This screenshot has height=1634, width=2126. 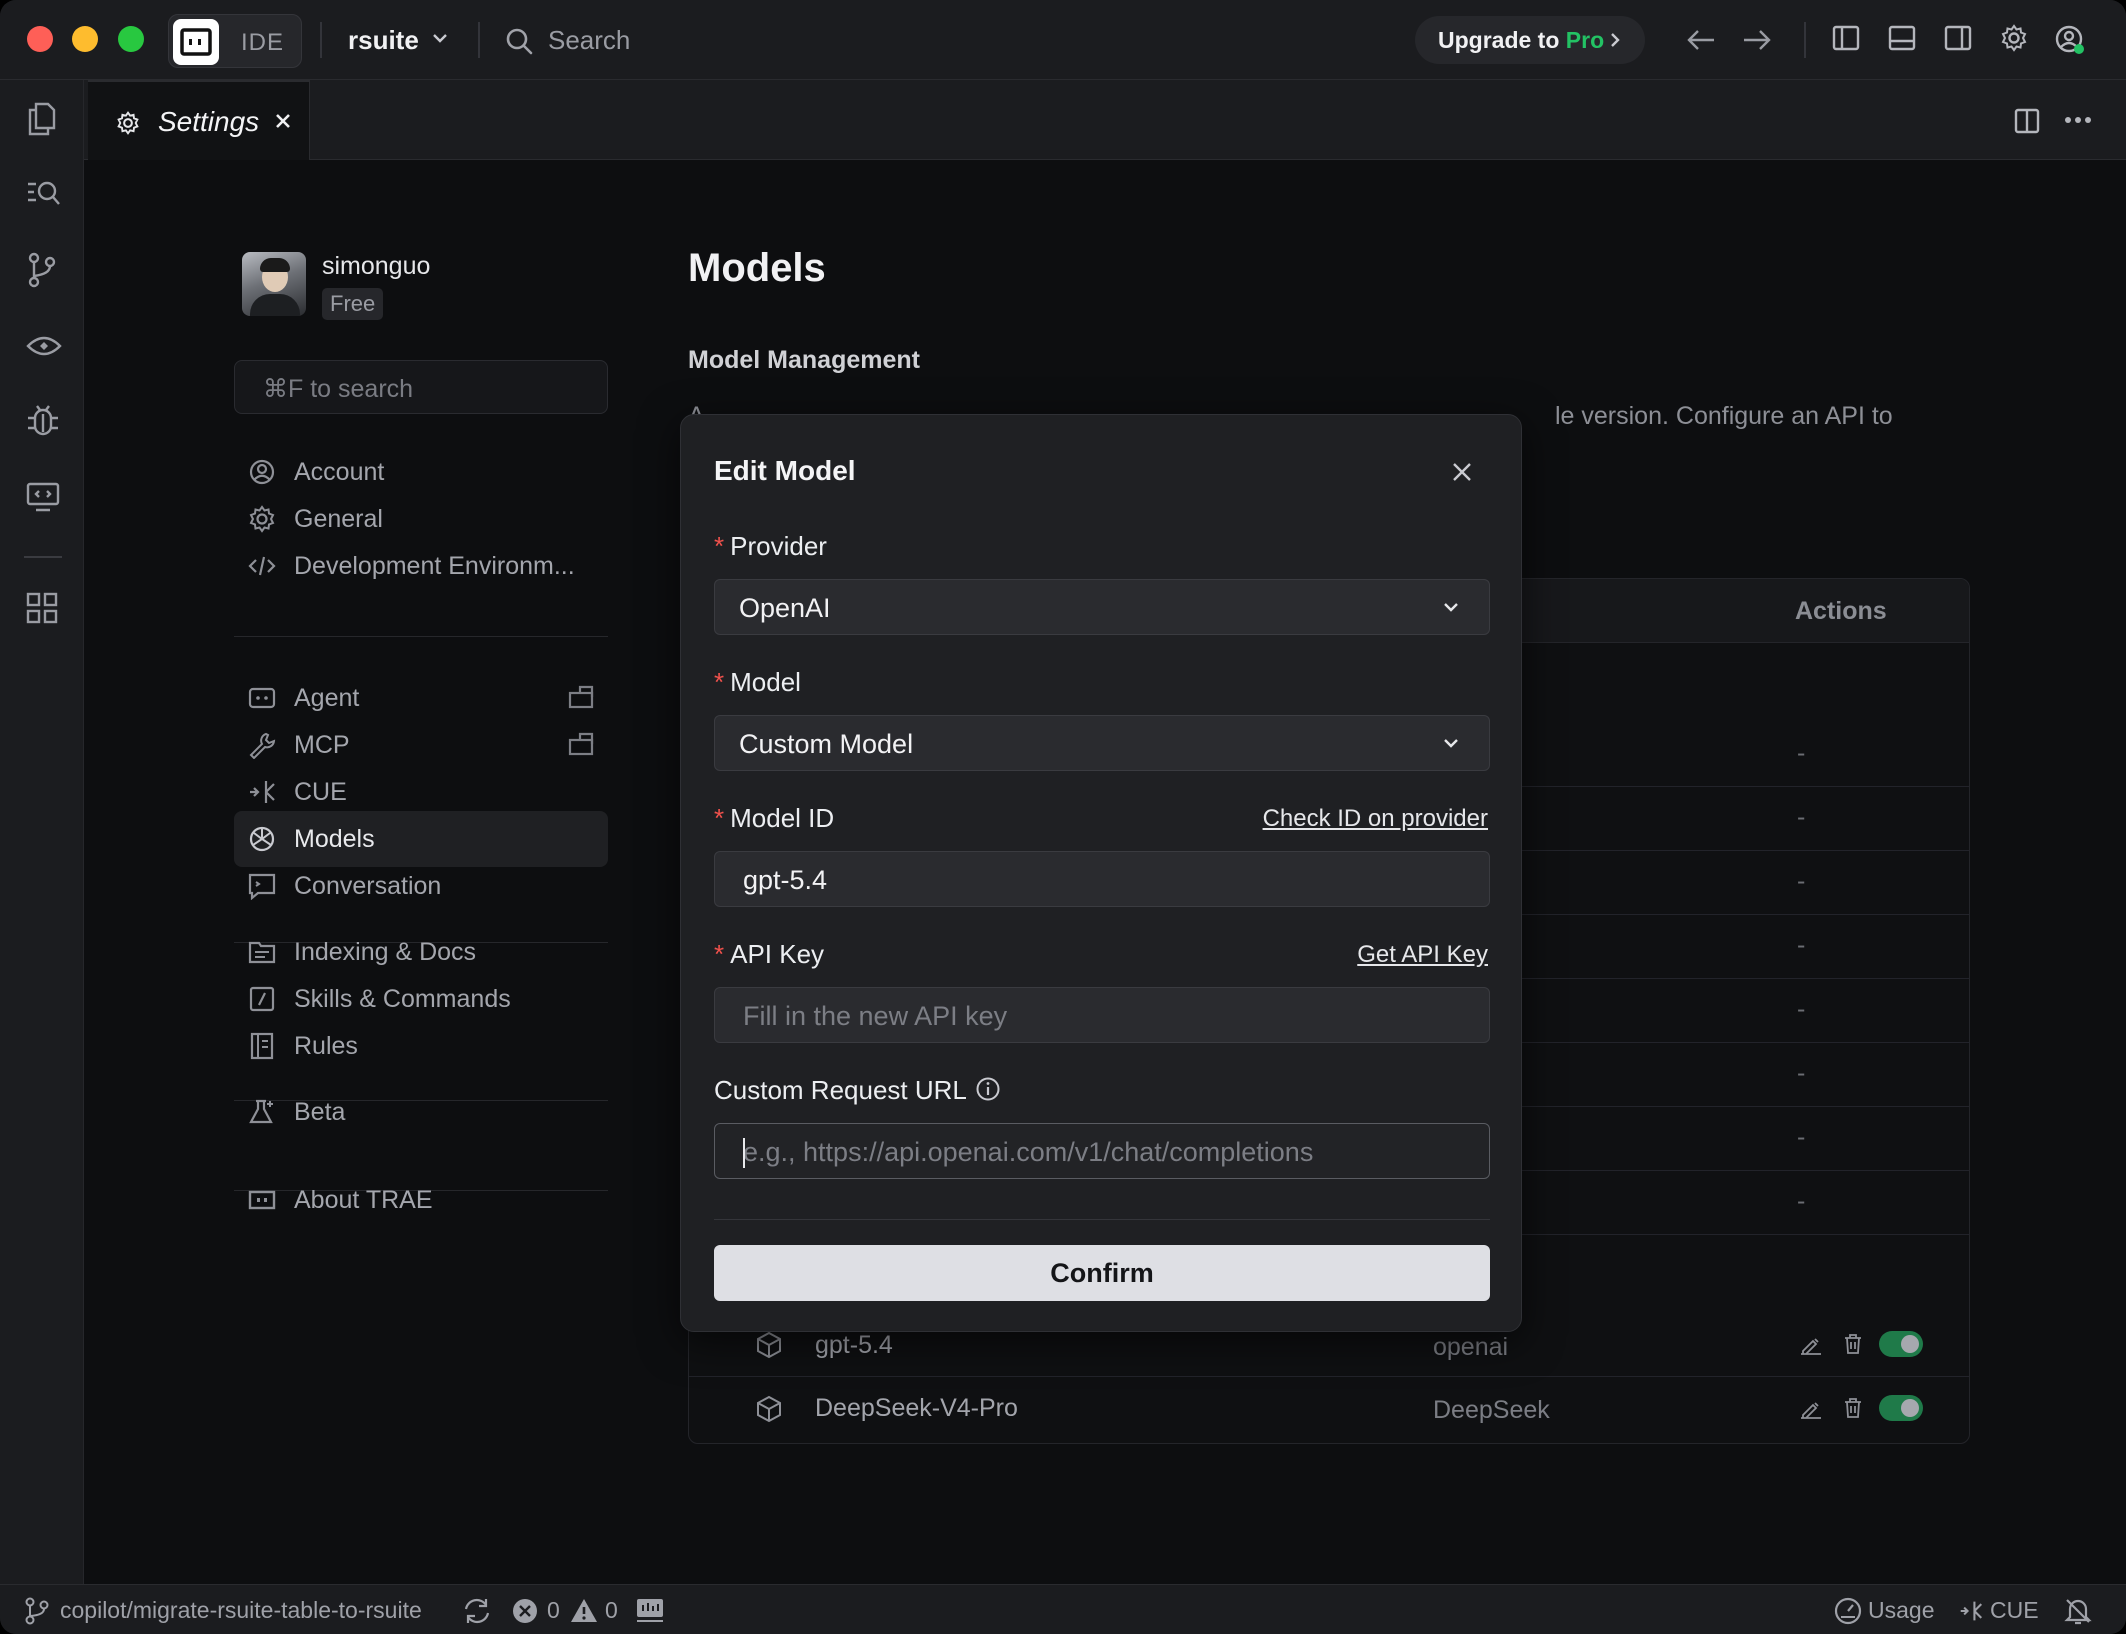 I want to click on usage-label: Usage, so click(x=1901, y=1610).